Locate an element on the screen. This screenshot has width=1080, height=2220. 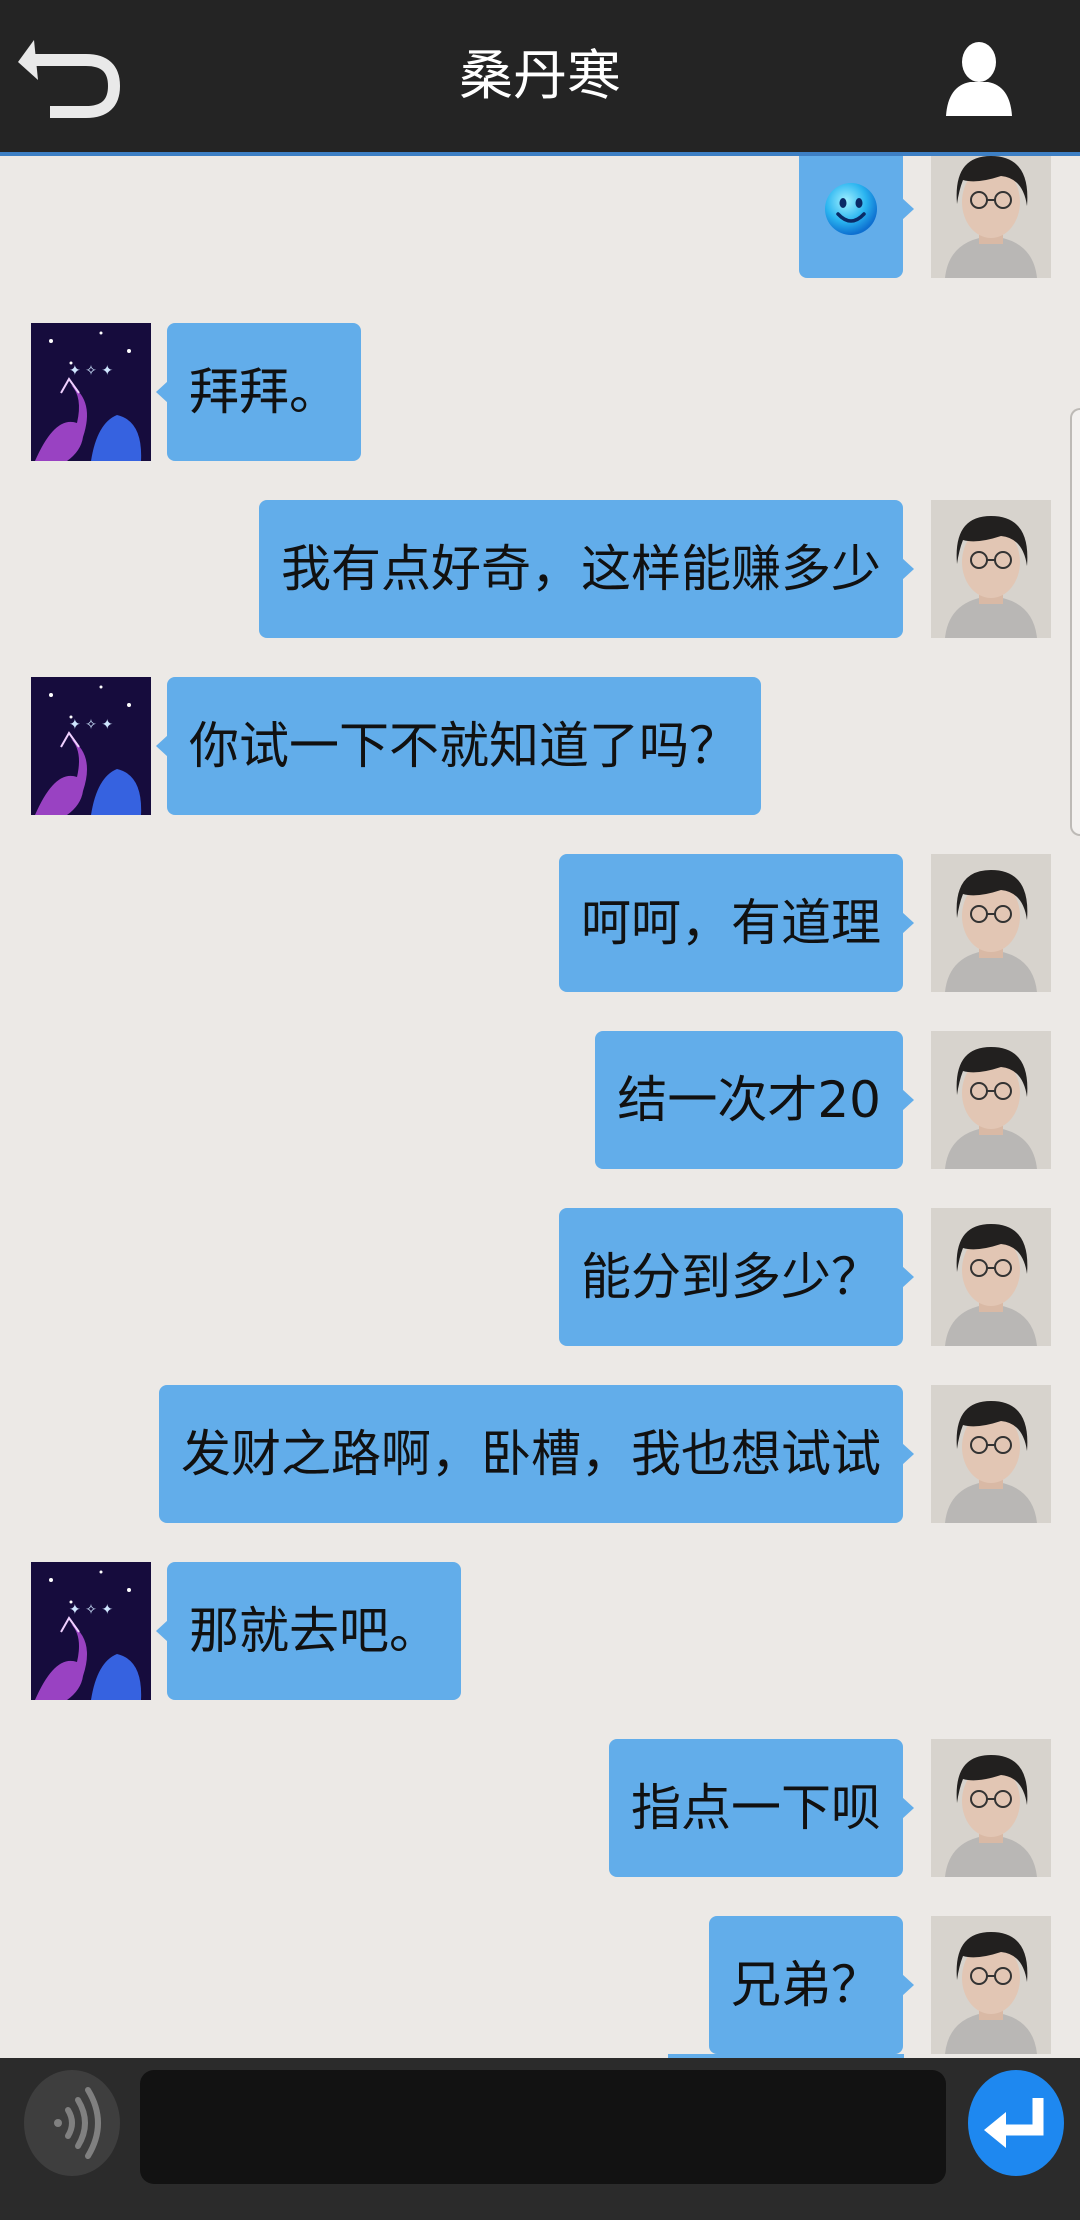
message-row: 指点一下呗 is located at coordinates (540, 1809).